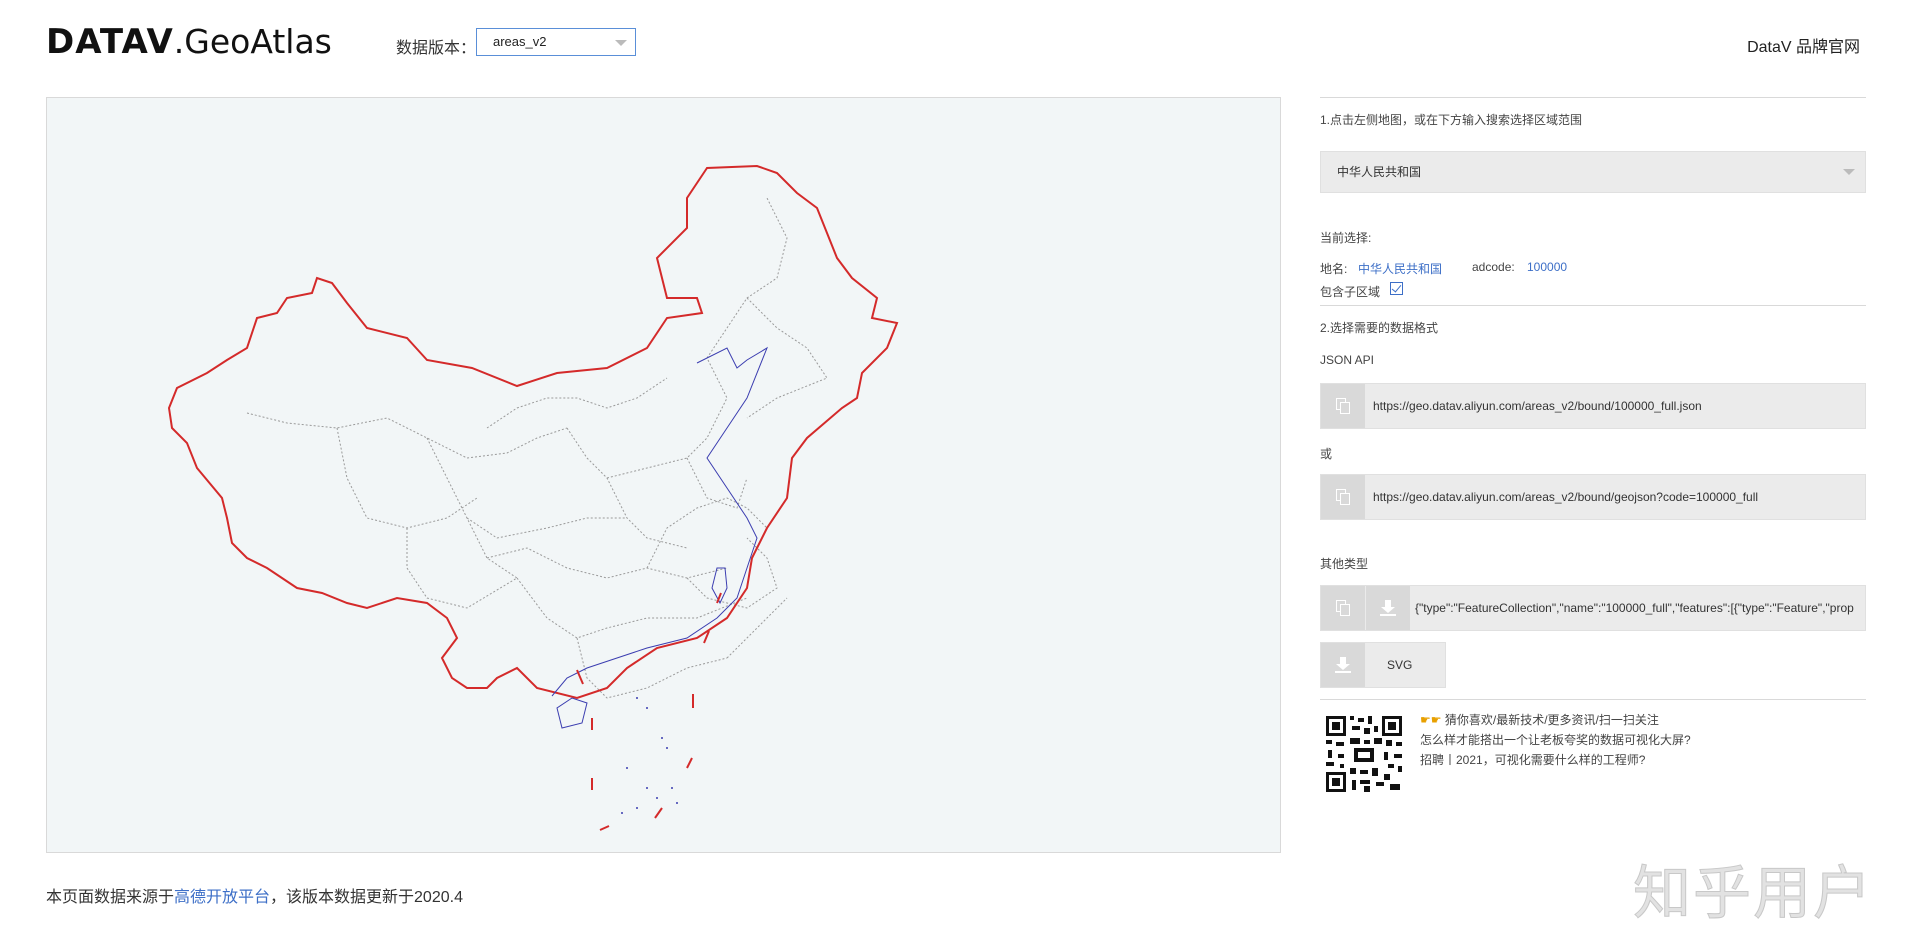 The height and width of the screenshot is (936, 1906). Describe the element at coordinates (110, 897) in the screenshot. I see `footer-prefix: 本页面数据来源于` at that location.